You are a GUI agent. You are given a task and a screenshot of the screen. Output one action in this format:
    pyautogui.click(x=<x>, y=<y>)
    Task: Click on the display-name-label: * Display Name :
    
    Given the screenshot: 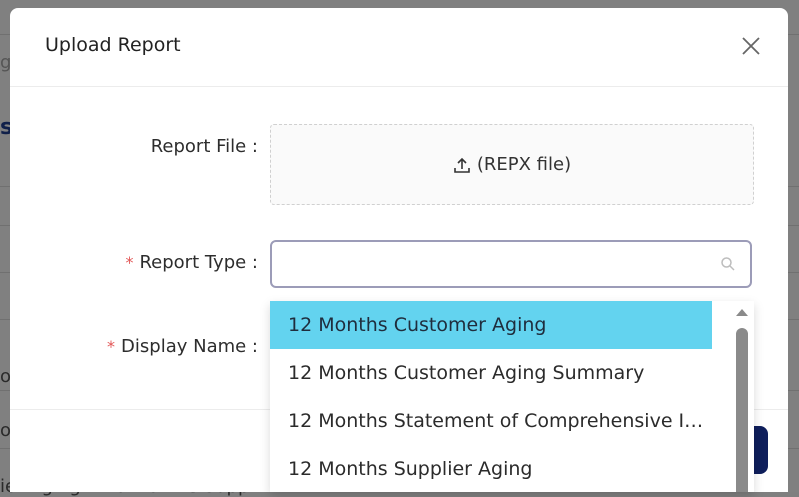 What is the action you would take?
    pyautogui.click(x=182, y=346)
    